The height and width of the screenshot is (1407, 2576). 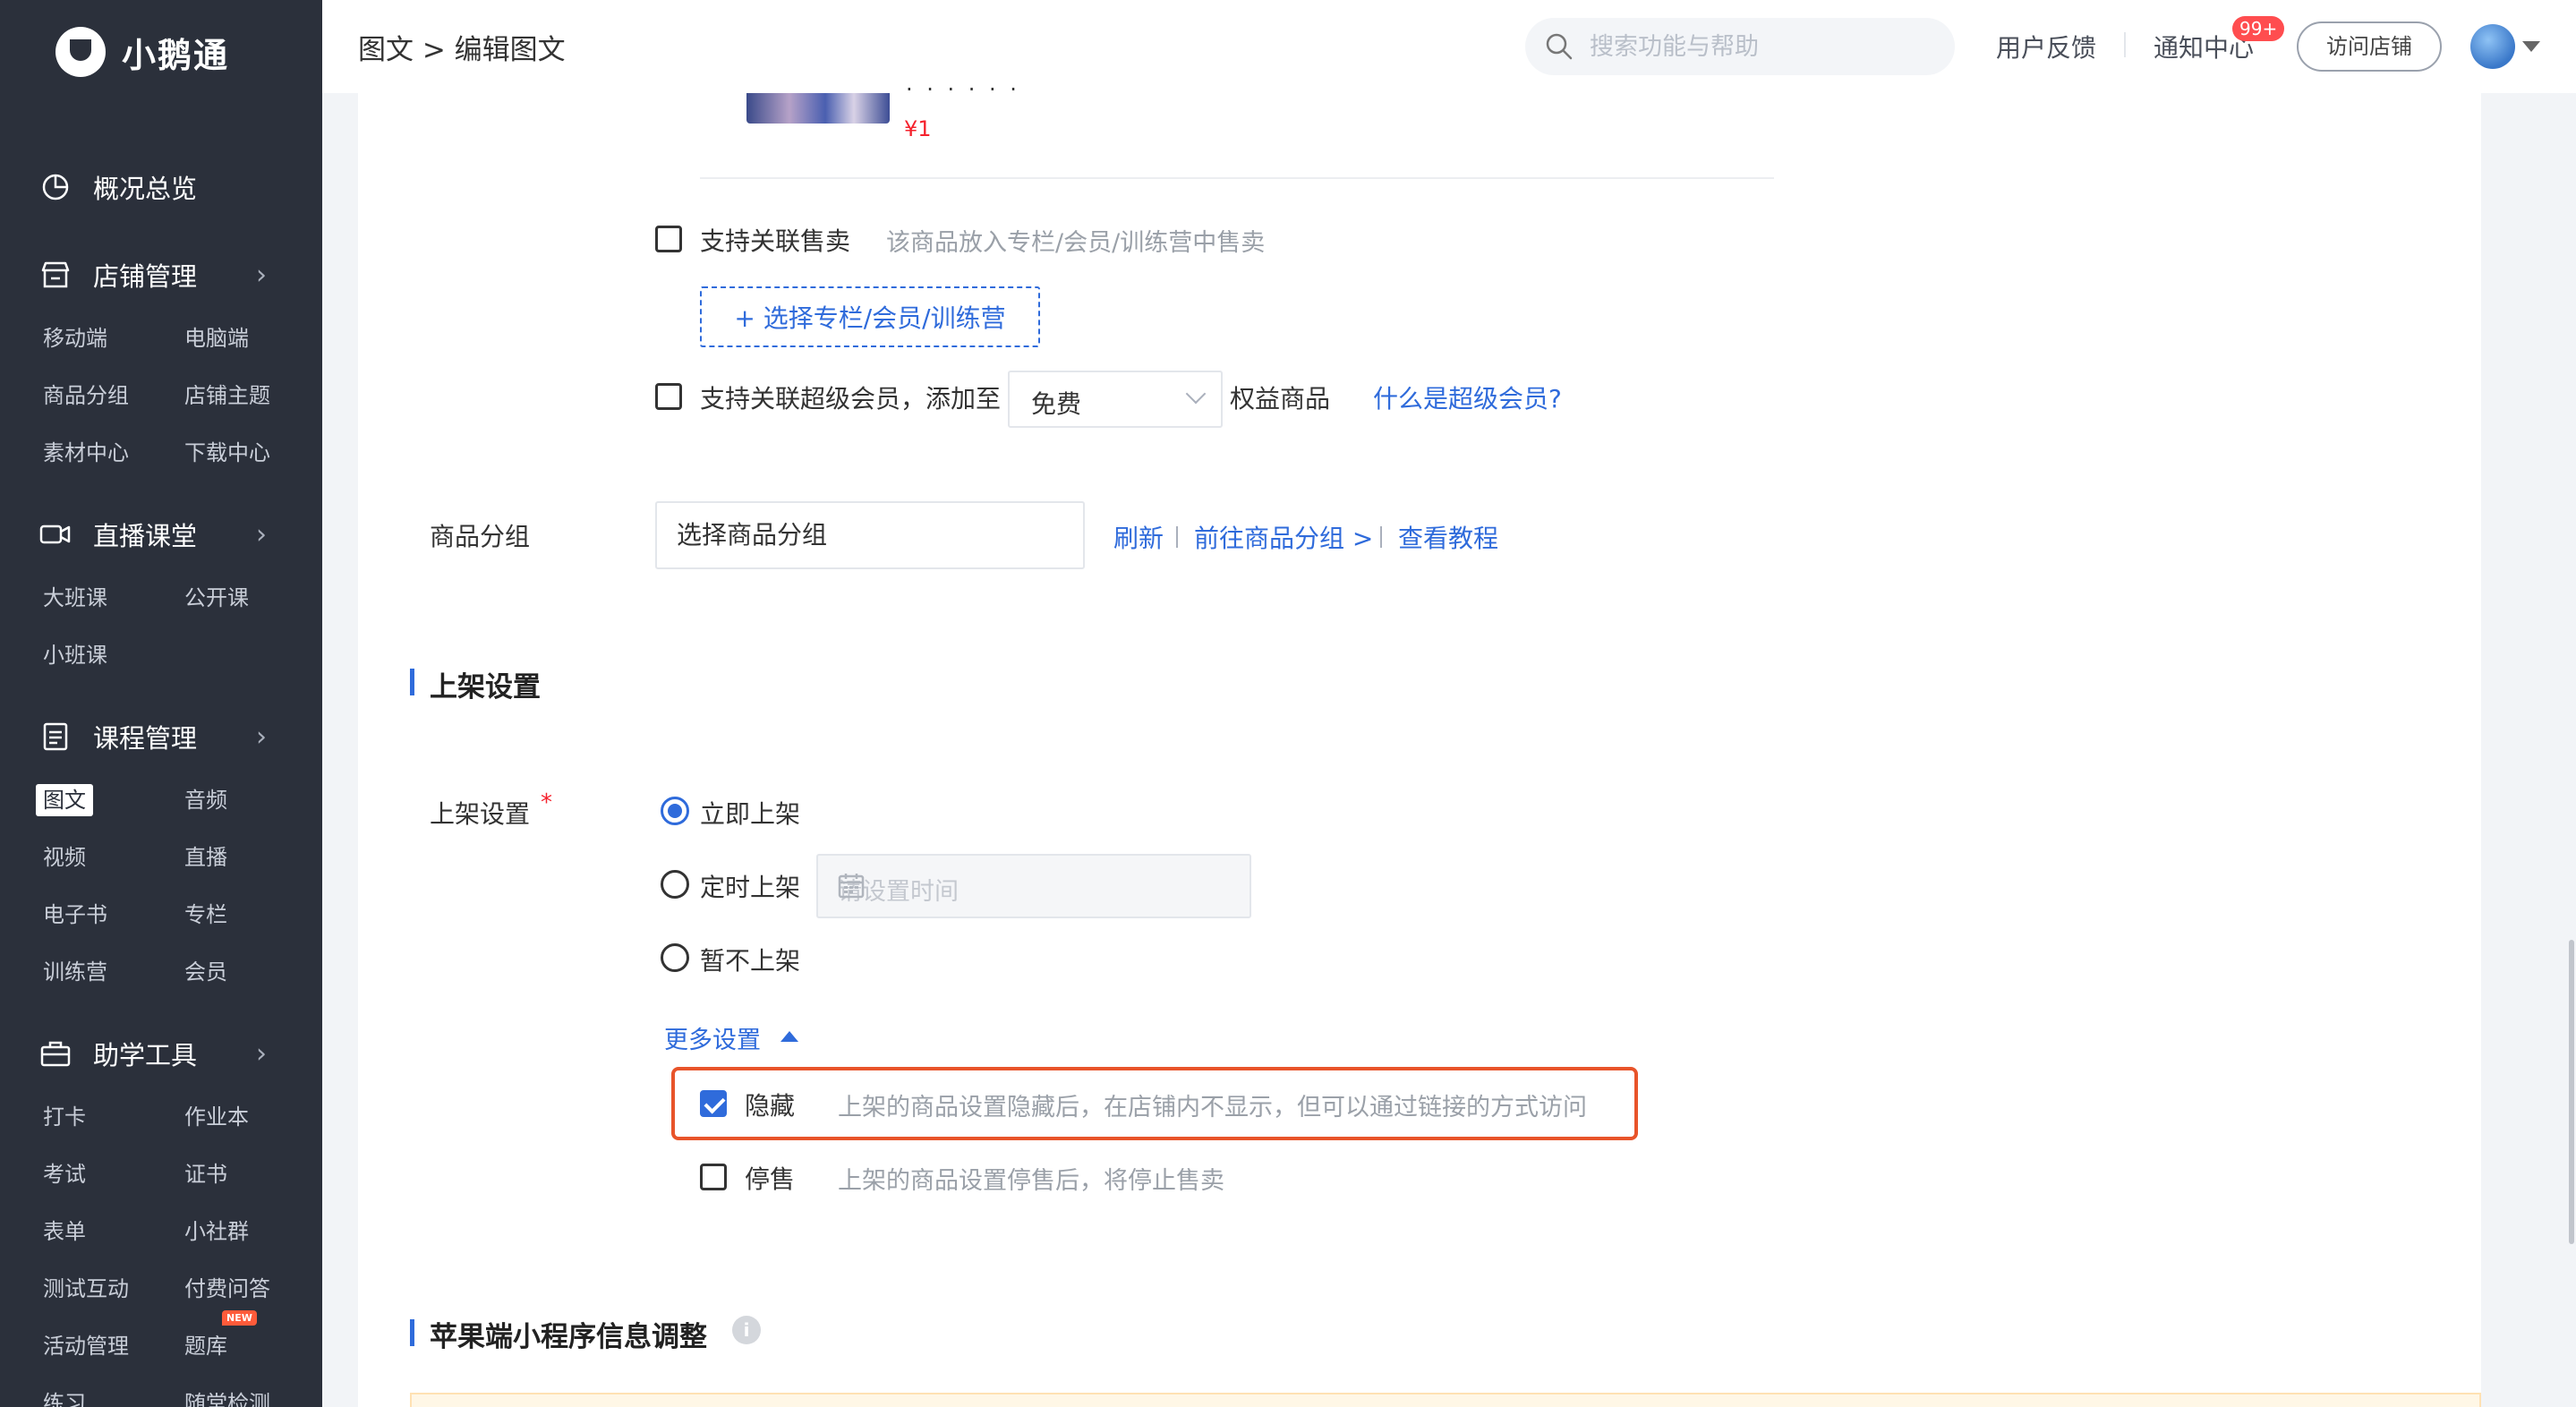 I want to click on search-icon, so click(x=1559, y=46).